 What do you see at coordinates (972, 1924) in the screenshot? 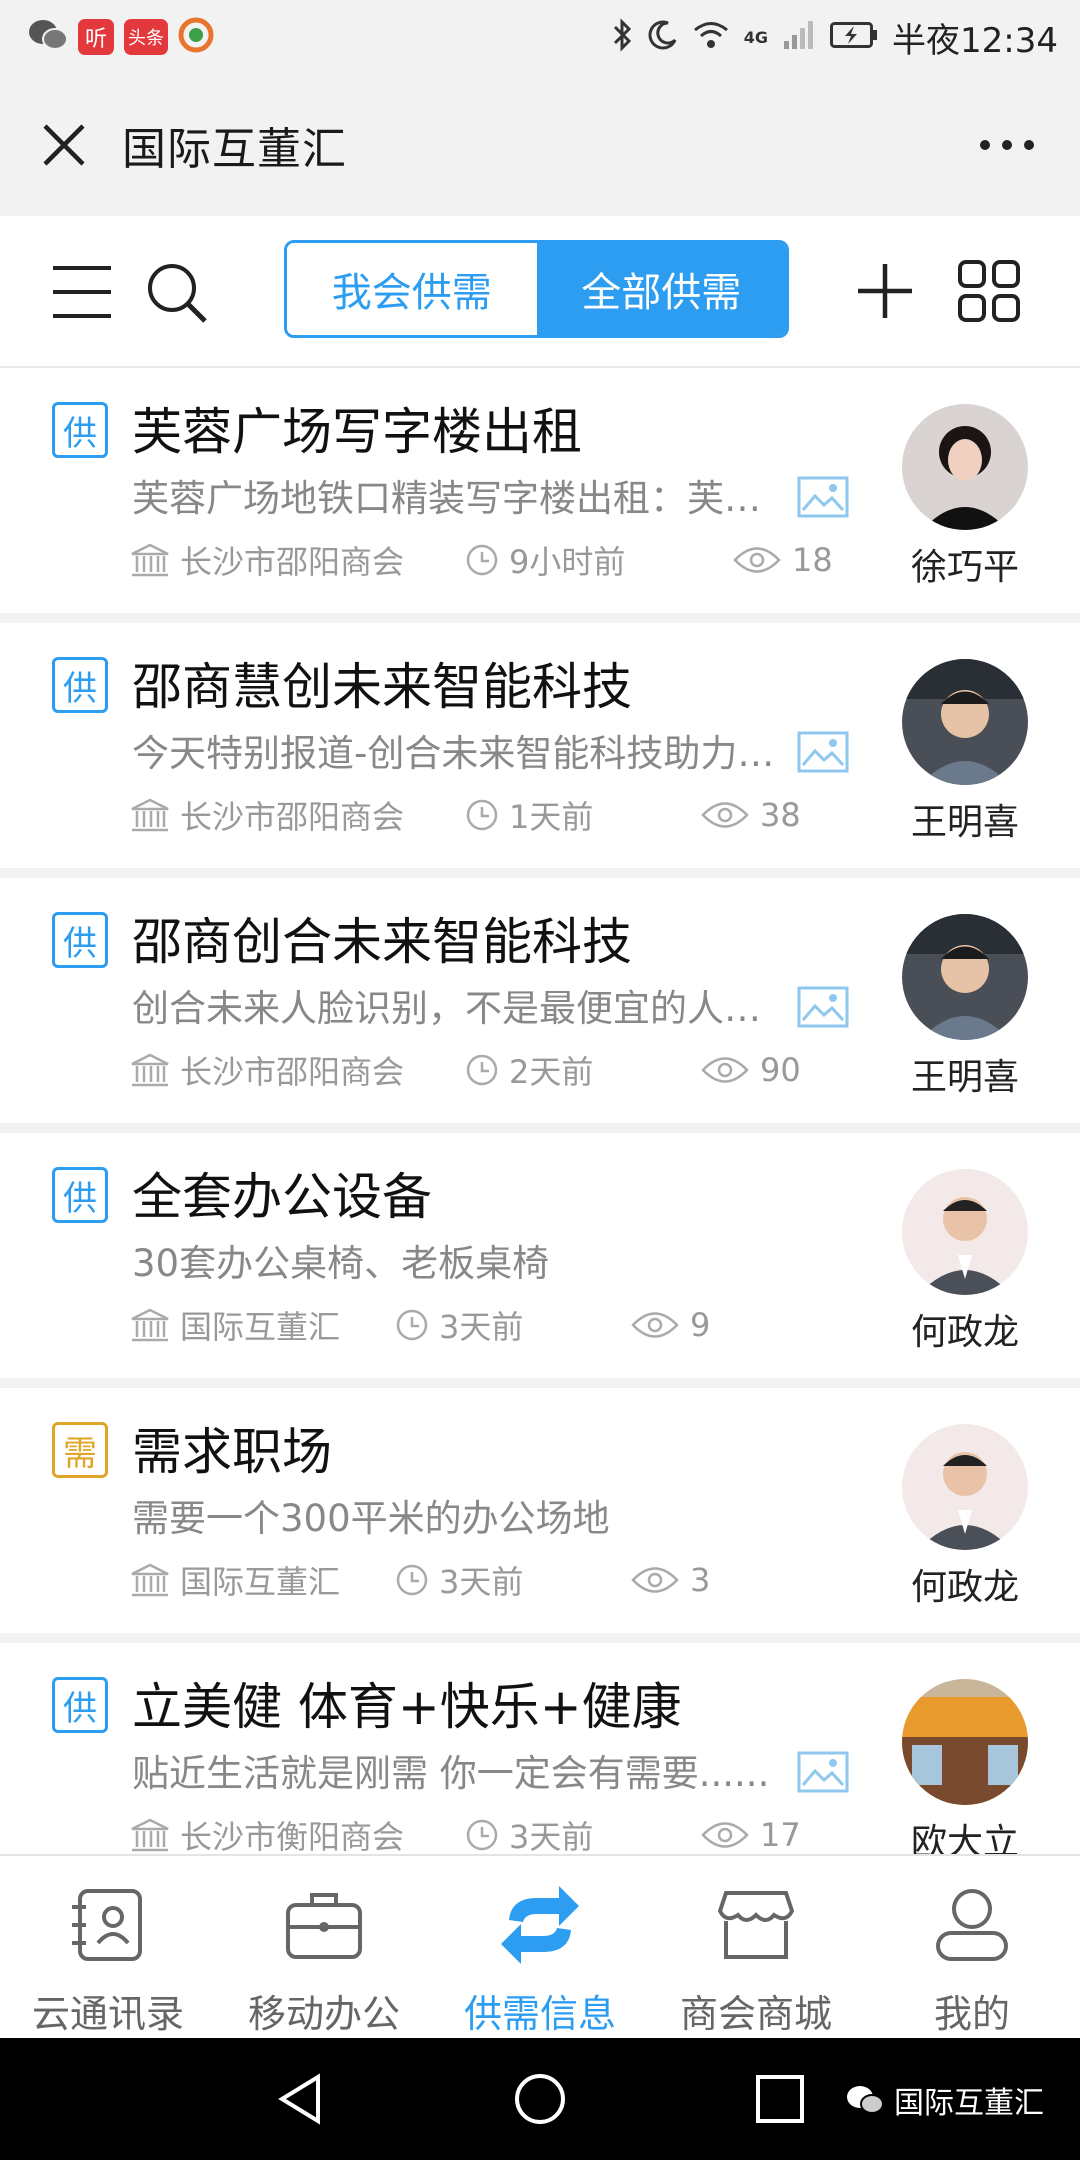
I see `profile-icon` at bounding box center [972, 1924].